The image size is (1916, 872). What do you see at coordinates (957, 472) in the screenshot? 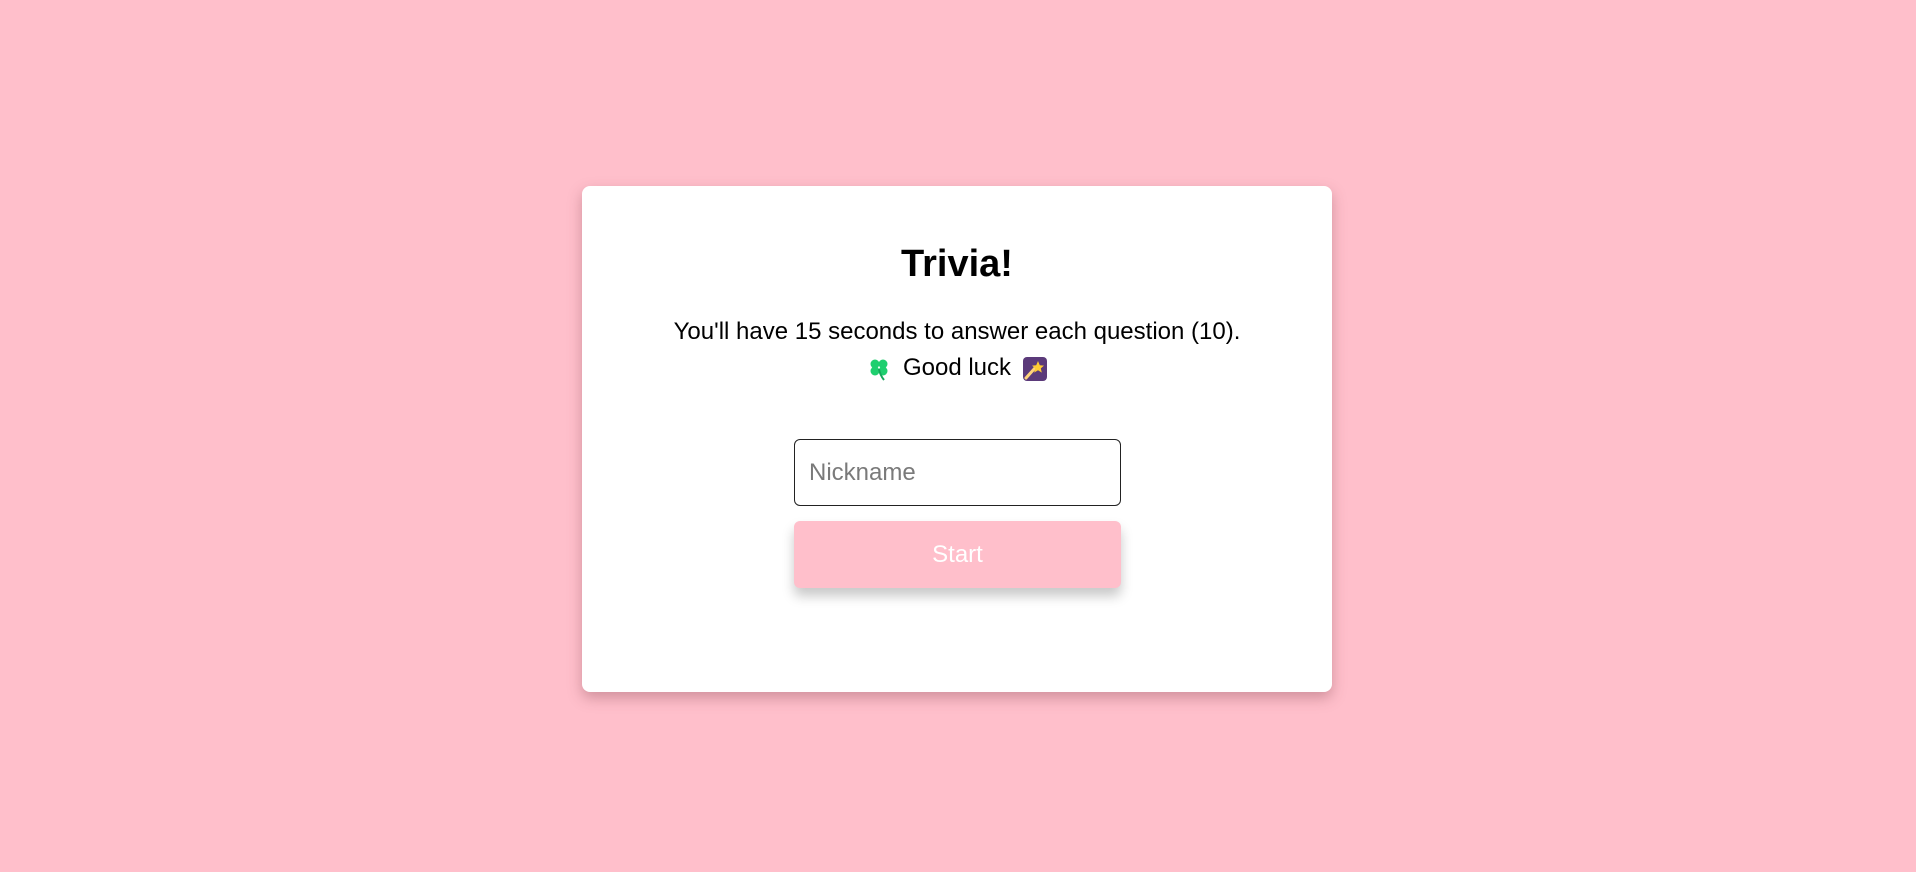
I see `nickname-input` at bounding box center [957, 472].